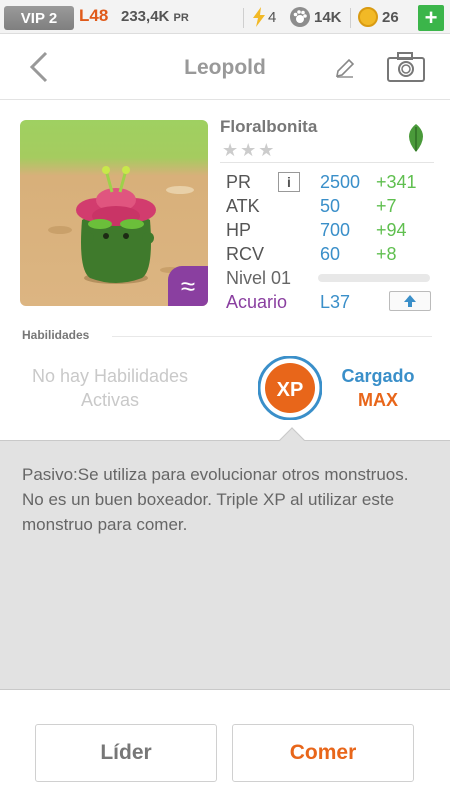 The image size is (450, 800). What do you see at coordinates (259, 278) in the screenshot?
I see `monster-level: Nivel 01` at bounding box center [259, 278].